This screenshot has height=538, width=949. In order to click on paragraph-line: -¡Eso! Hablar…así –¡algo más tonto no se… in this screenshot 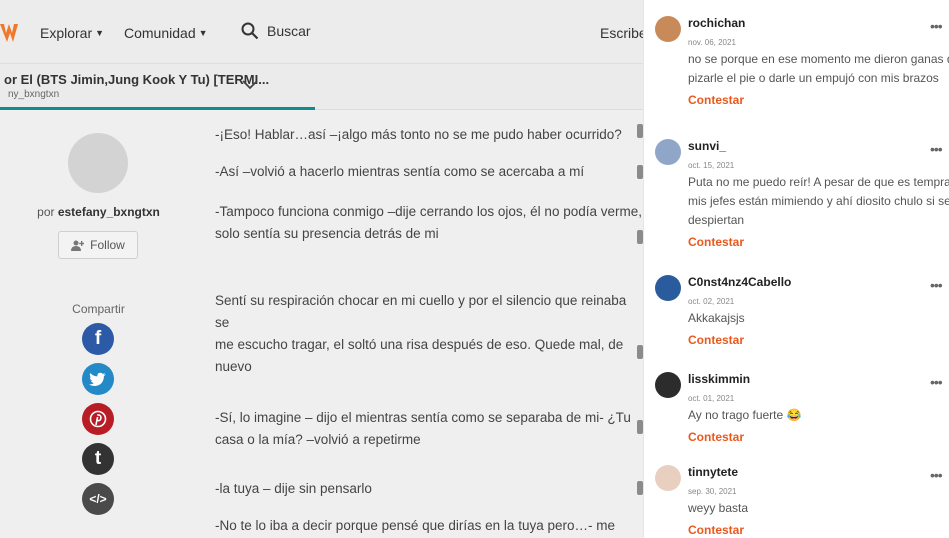, I will do `click(418, 134)`.